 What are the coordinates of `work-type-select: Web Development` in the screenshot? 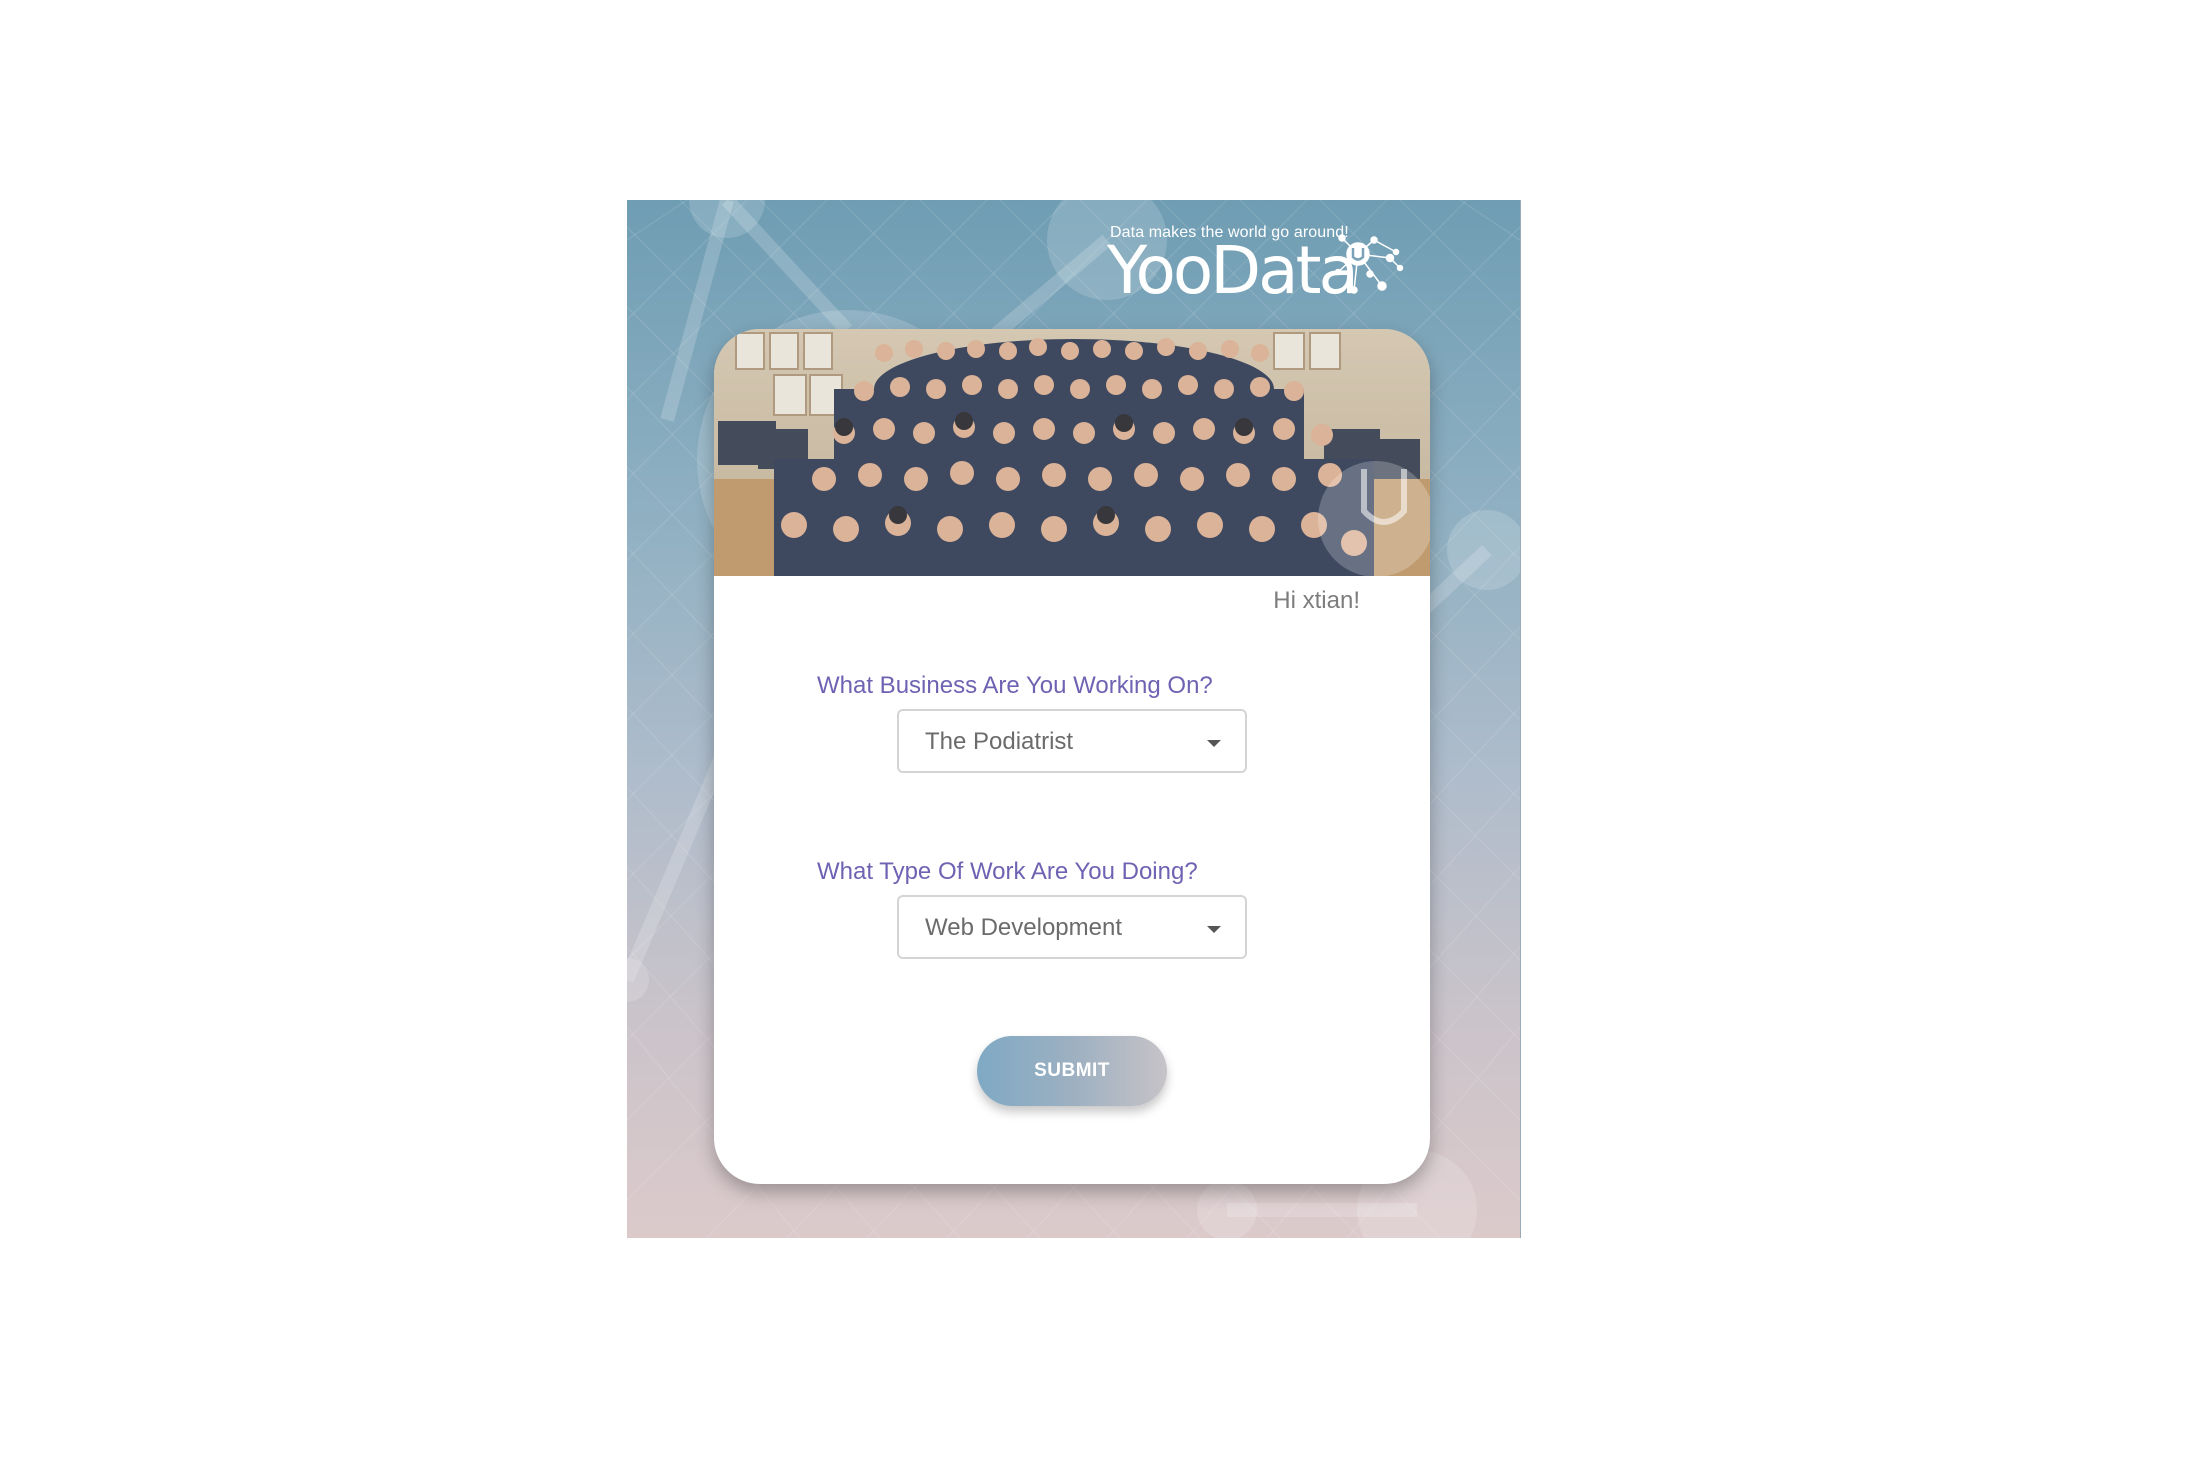 It's located at (1072, 927).